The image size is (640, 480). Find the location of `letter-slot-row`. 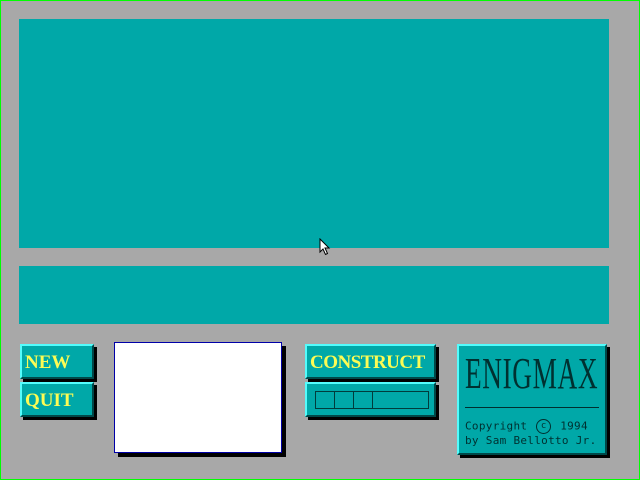

letter-slot-row is located at coordinates (372, 400).